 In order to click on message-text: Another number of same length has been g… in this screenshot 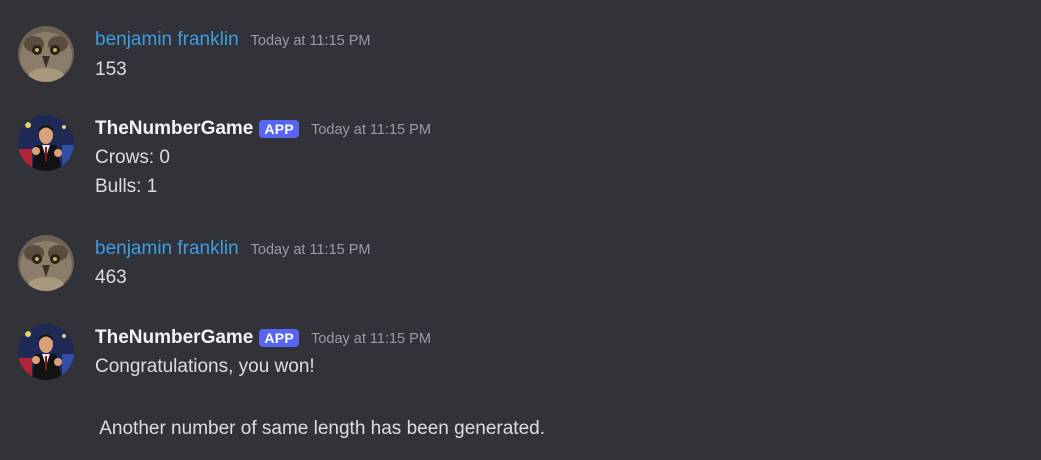, I will do `click(320, 428)`.